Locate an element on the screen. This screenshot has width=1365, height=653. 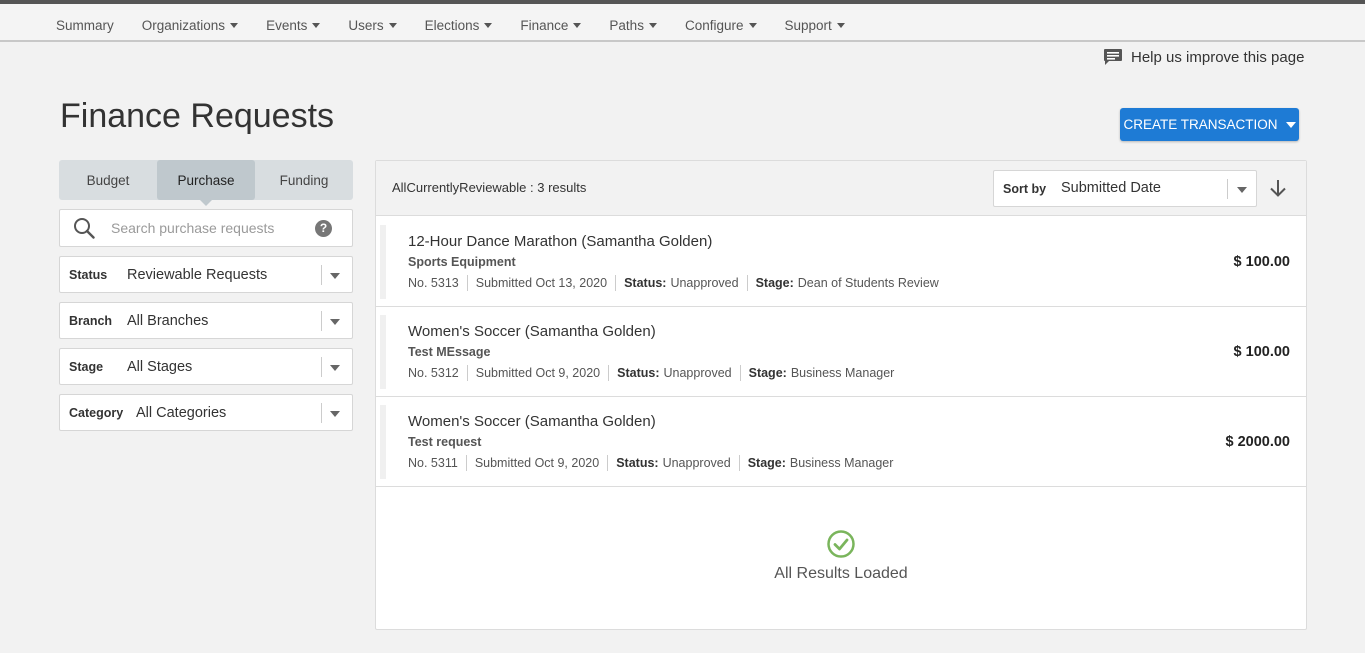
request-number: No. 5311 is located at coordinates (433, 463).